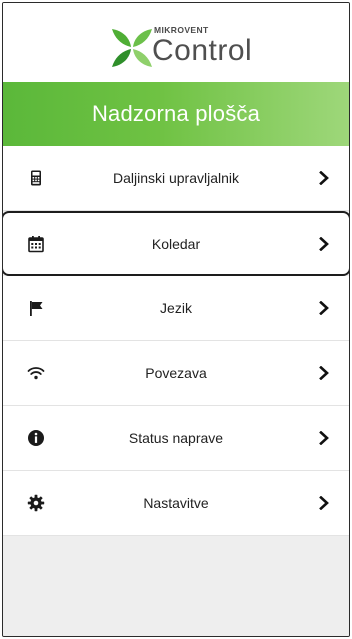  I want to click on menu-item-label: Jezik, so click(176, 308).